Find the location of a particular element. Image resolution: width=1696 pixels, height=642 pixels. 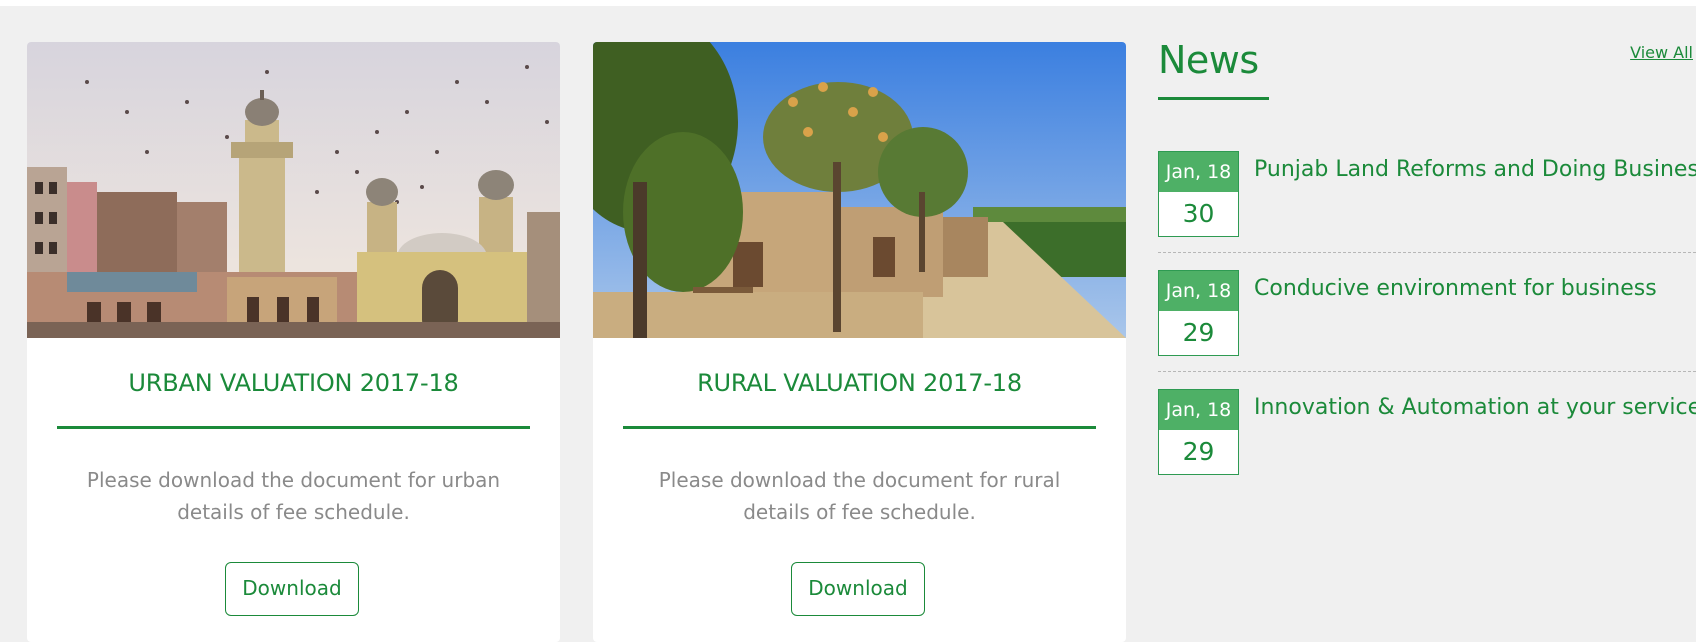

urban-download-button: Download is located at coordinates (292, 589).